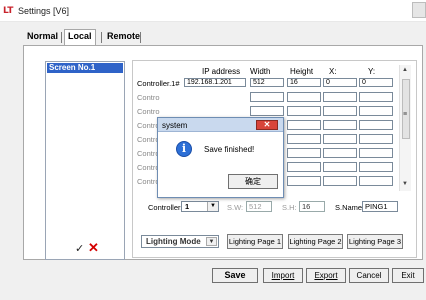  Describe the element at coordinates (235, 275) in the screenshot. I see `save-button: Save` at that location.